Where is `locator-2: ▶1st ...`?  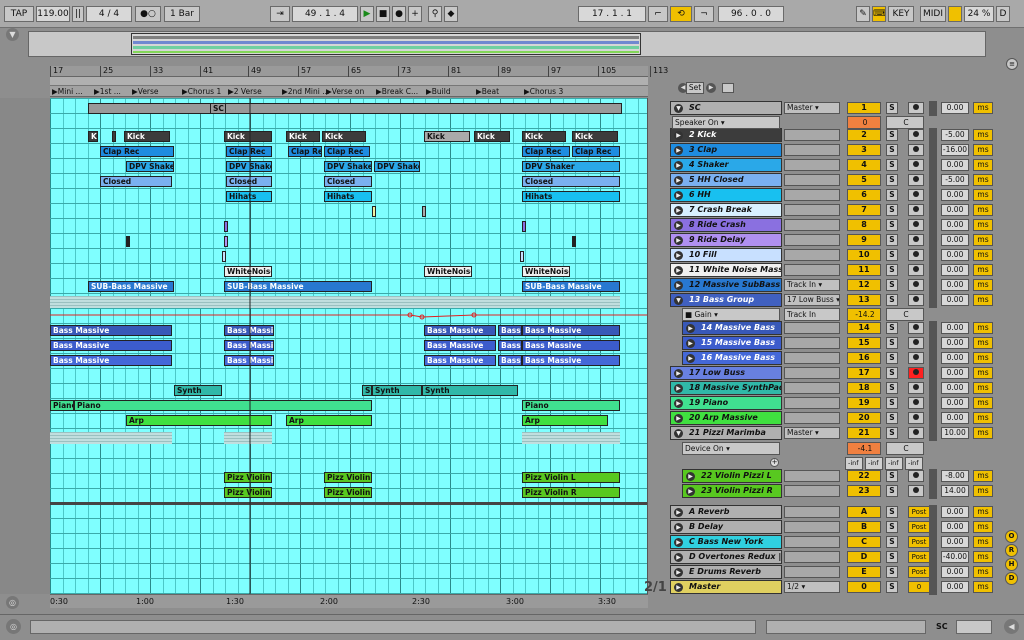 locator-2: ▶1st ... is located at coordinates (107, 91).